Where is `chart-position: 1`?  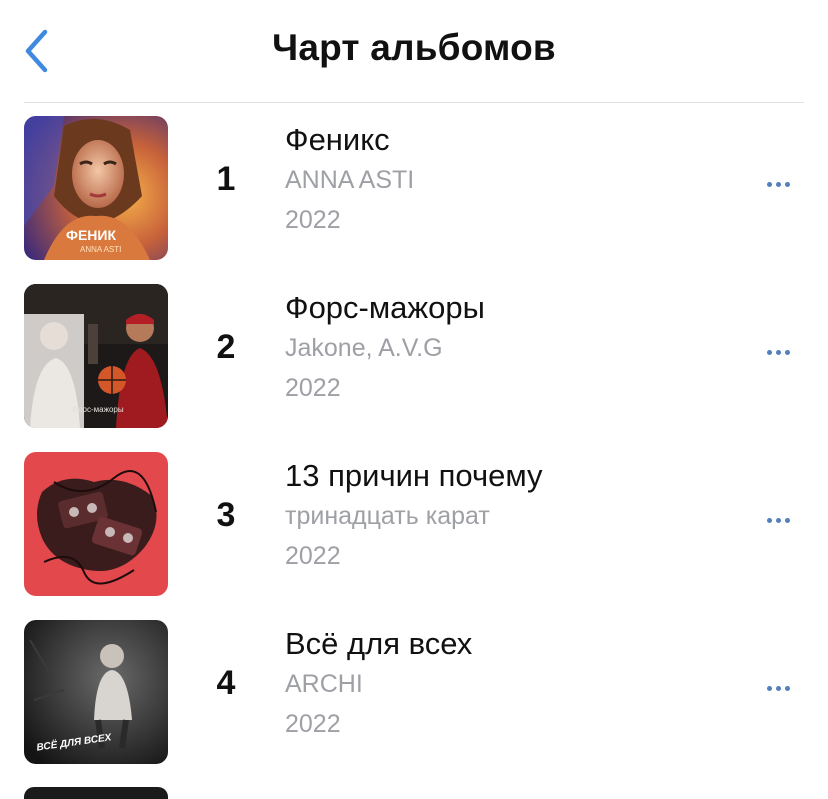 chart-position: 1 is located at coordinates (226, 179).